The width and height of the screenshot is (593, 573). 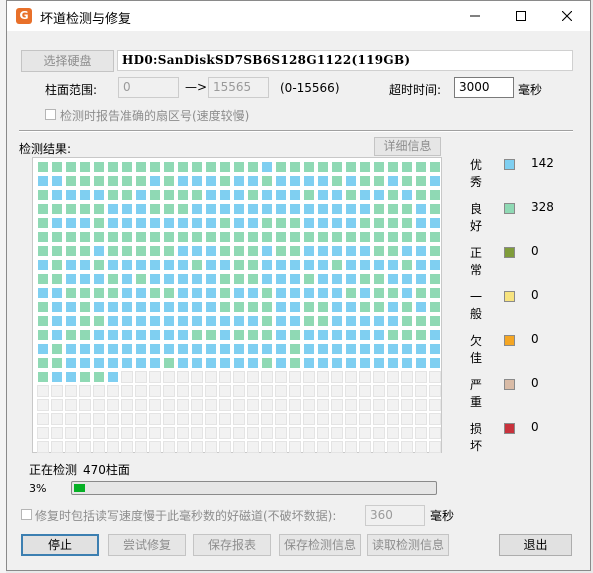 I want to click on cylinder-to-input: 15565, so click(x=238, y=87).